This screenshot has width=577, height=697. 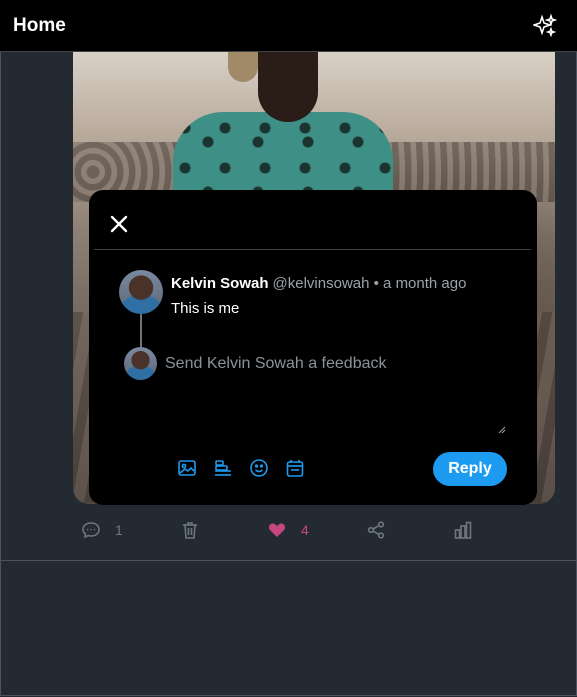 What do you see at coordinates (288, 26) in the screenshot?
I see `top-header: Home` at bounding box center [288, 26].